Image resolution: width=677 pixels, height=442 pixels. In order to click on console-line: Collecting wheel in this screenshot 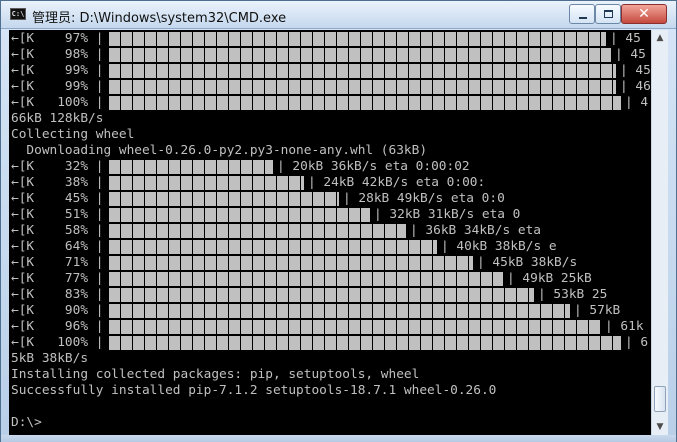, I will do `click(73, 134)`.